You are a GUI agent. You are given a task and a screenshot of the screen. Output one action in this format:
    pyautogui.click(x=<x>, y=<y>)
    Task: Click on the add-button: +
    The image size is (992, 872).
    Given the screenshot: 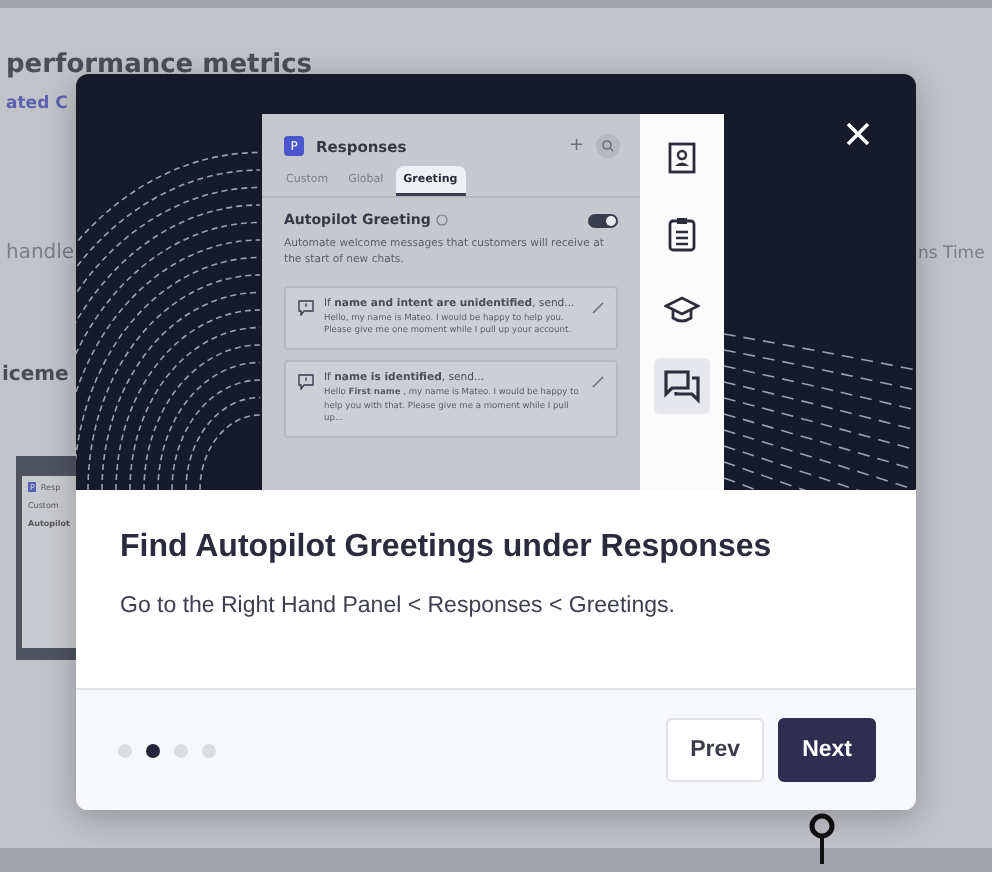 What is the action you would take?
    pyautogui.click(x=576, y=146)
    